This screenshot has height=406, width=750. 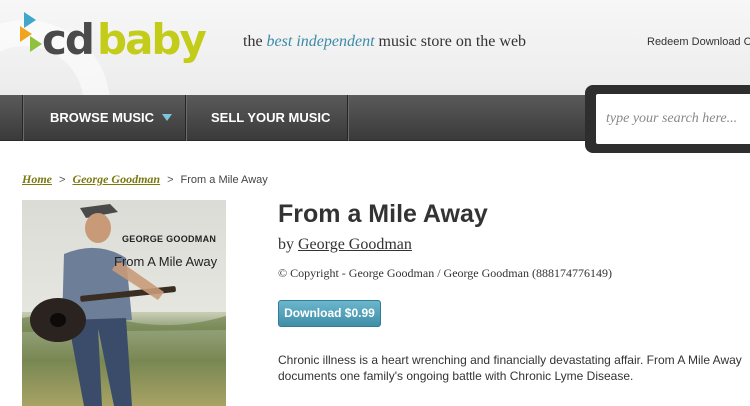 I want to click on sell-your-music-link: SELL YOUR MUSIC, so click(x=270, y=118).